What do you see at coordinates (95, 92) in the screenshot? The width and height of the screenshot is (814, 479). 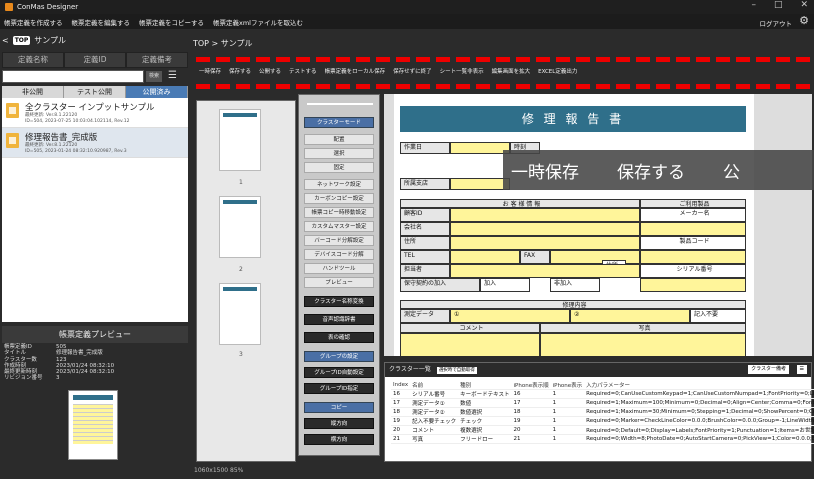 I see `tab-test-public: テスト公開` at bounding box center [95, 92].